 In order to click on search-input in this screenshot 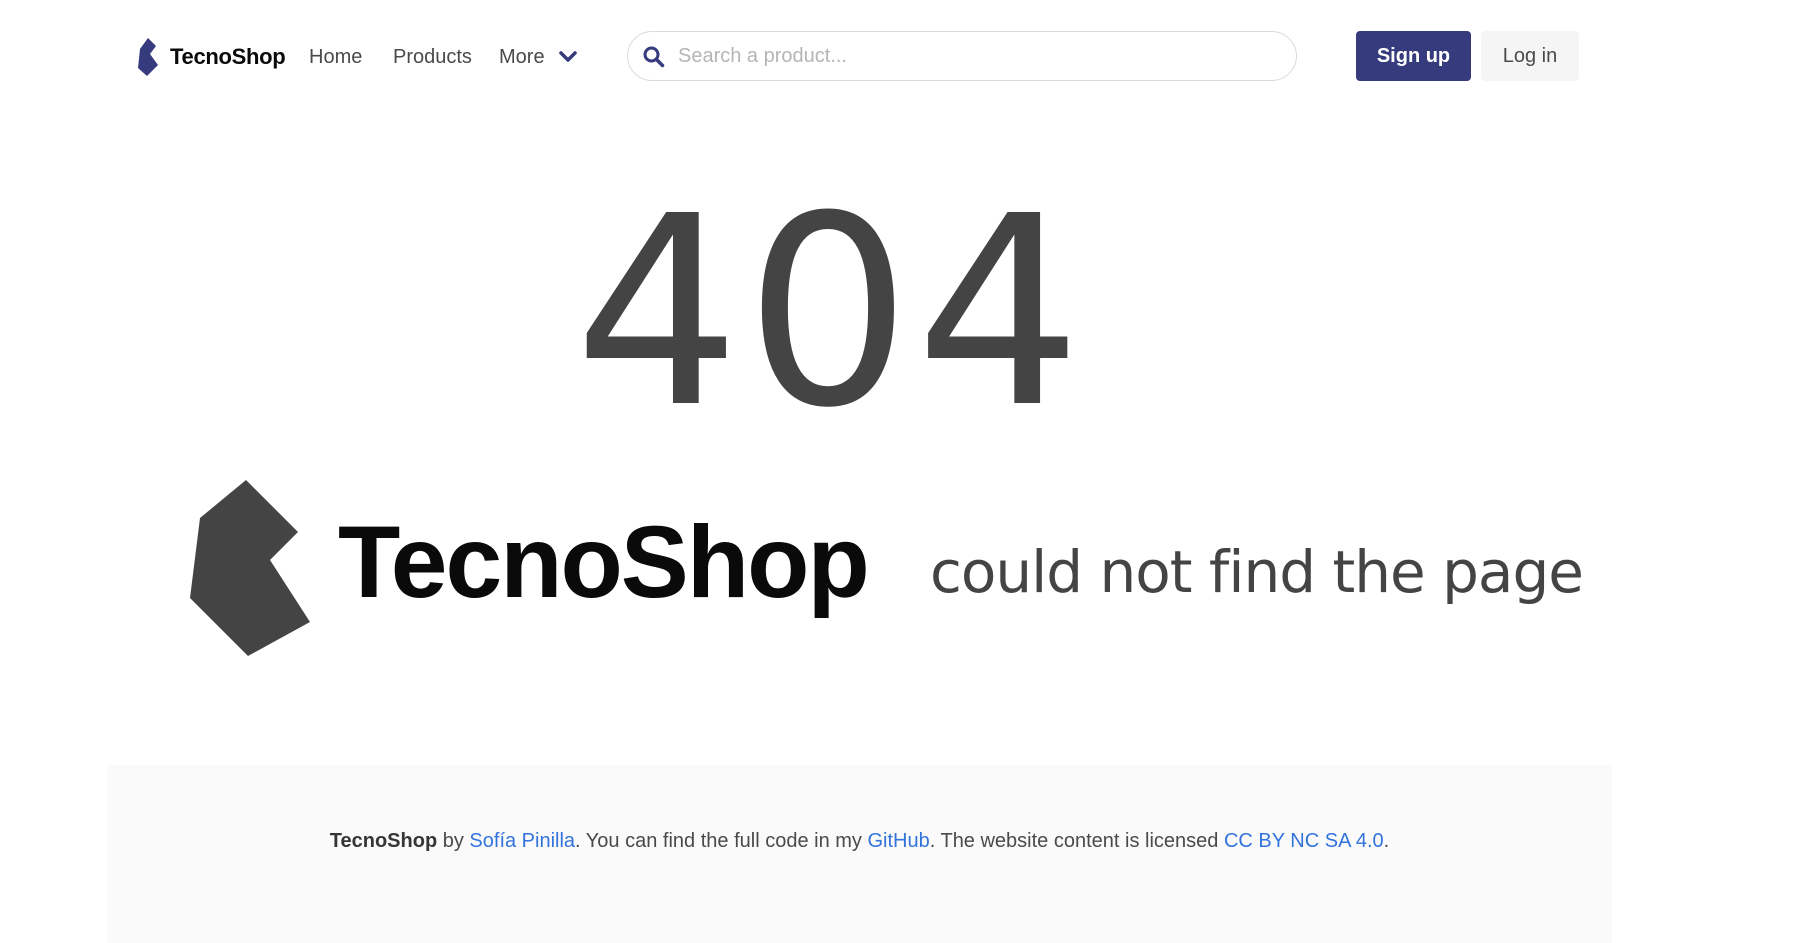, I will do `click(978, 56)`.